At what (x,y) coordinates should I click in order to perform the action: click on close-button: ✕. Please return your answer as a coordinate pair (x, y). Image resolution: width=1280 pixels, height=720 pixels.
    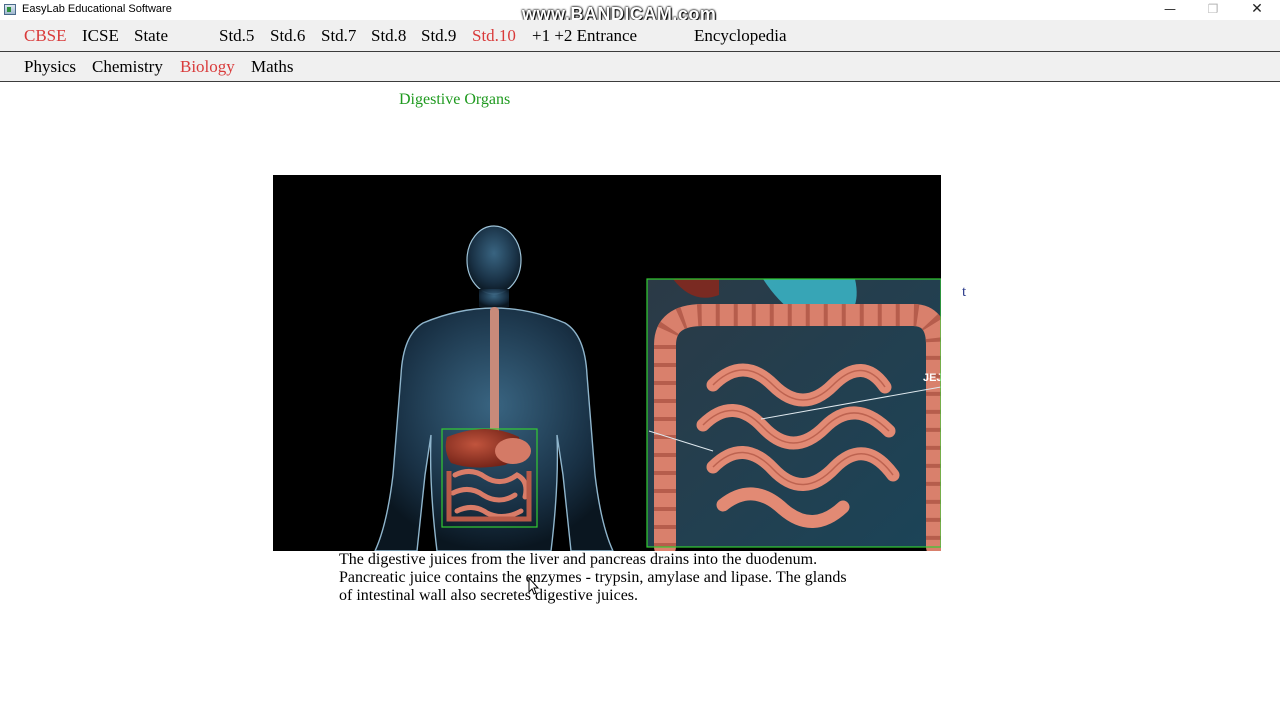
    Looking at the image, I should click on (1257, 10).